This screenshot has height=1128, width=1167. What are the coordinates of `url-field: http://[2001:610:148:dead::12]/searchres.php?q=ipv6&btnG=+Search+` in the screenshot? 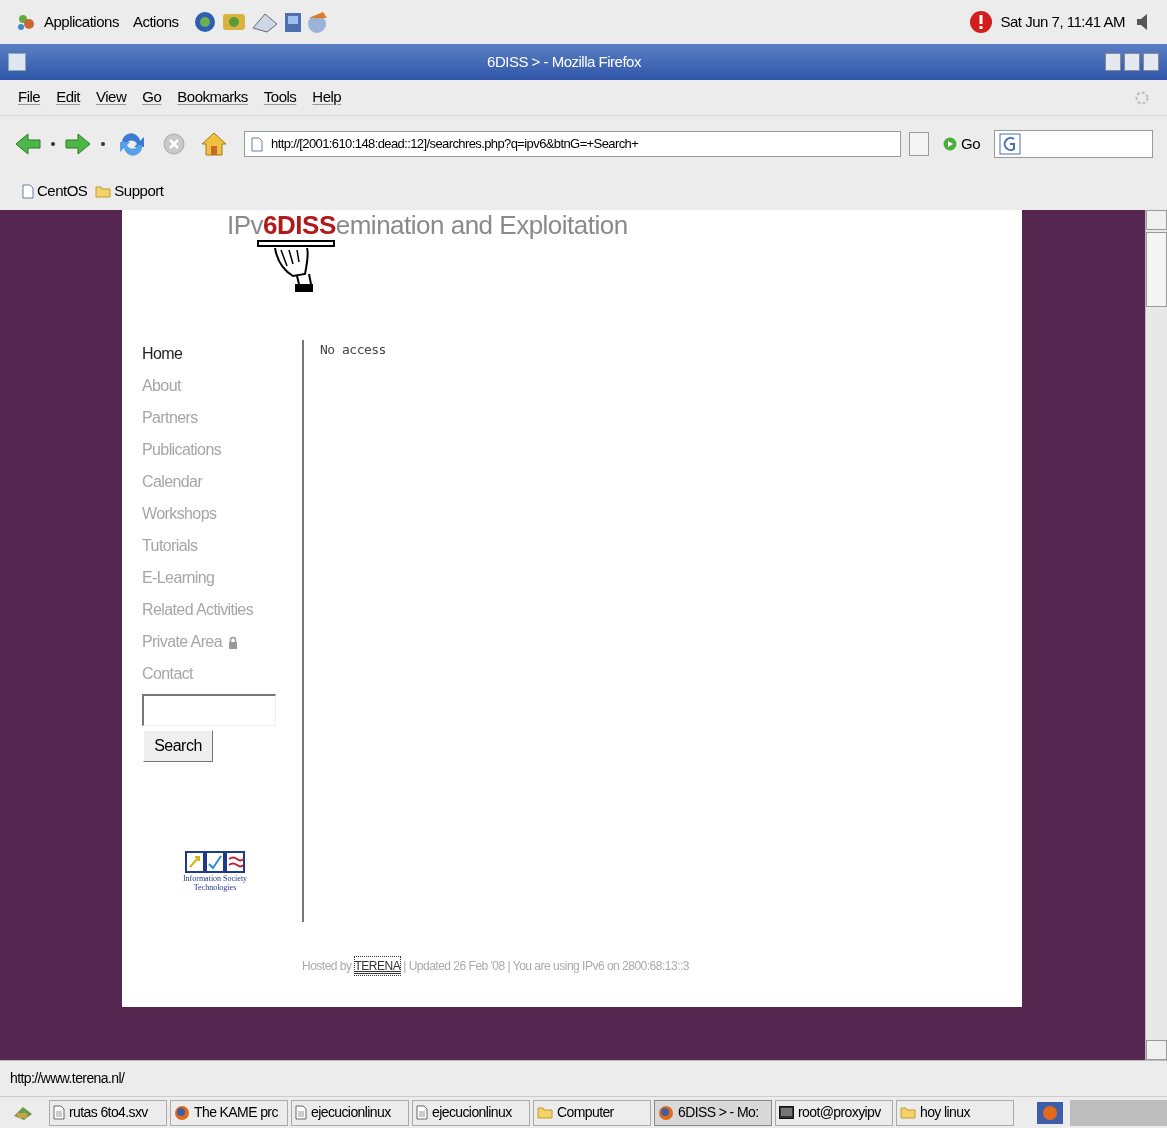 It's located at (572, 144).